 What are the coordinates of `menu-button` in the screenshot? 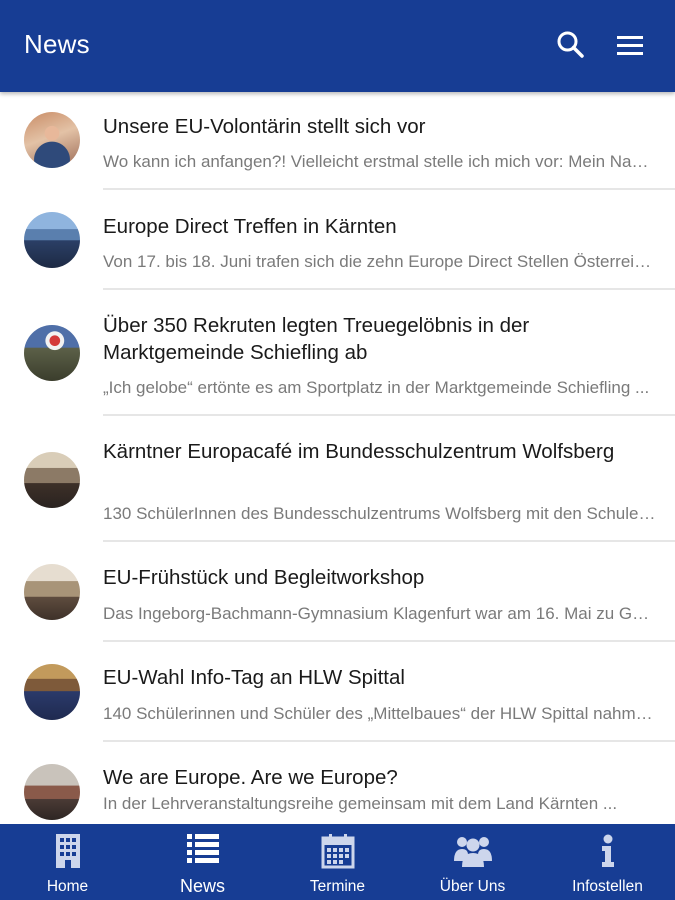 It's located at (630, 45).